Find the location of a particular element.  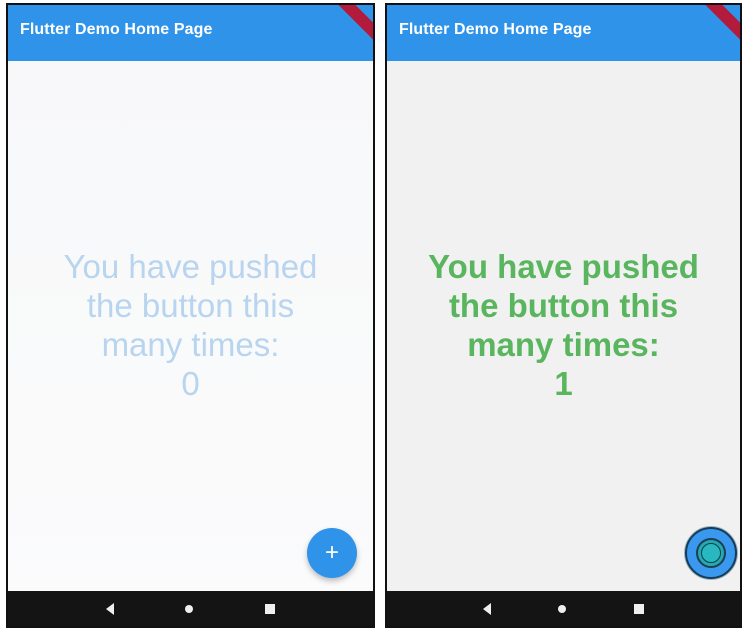

left-message-line-1: You have pushed is located at coordinates (190, 266).